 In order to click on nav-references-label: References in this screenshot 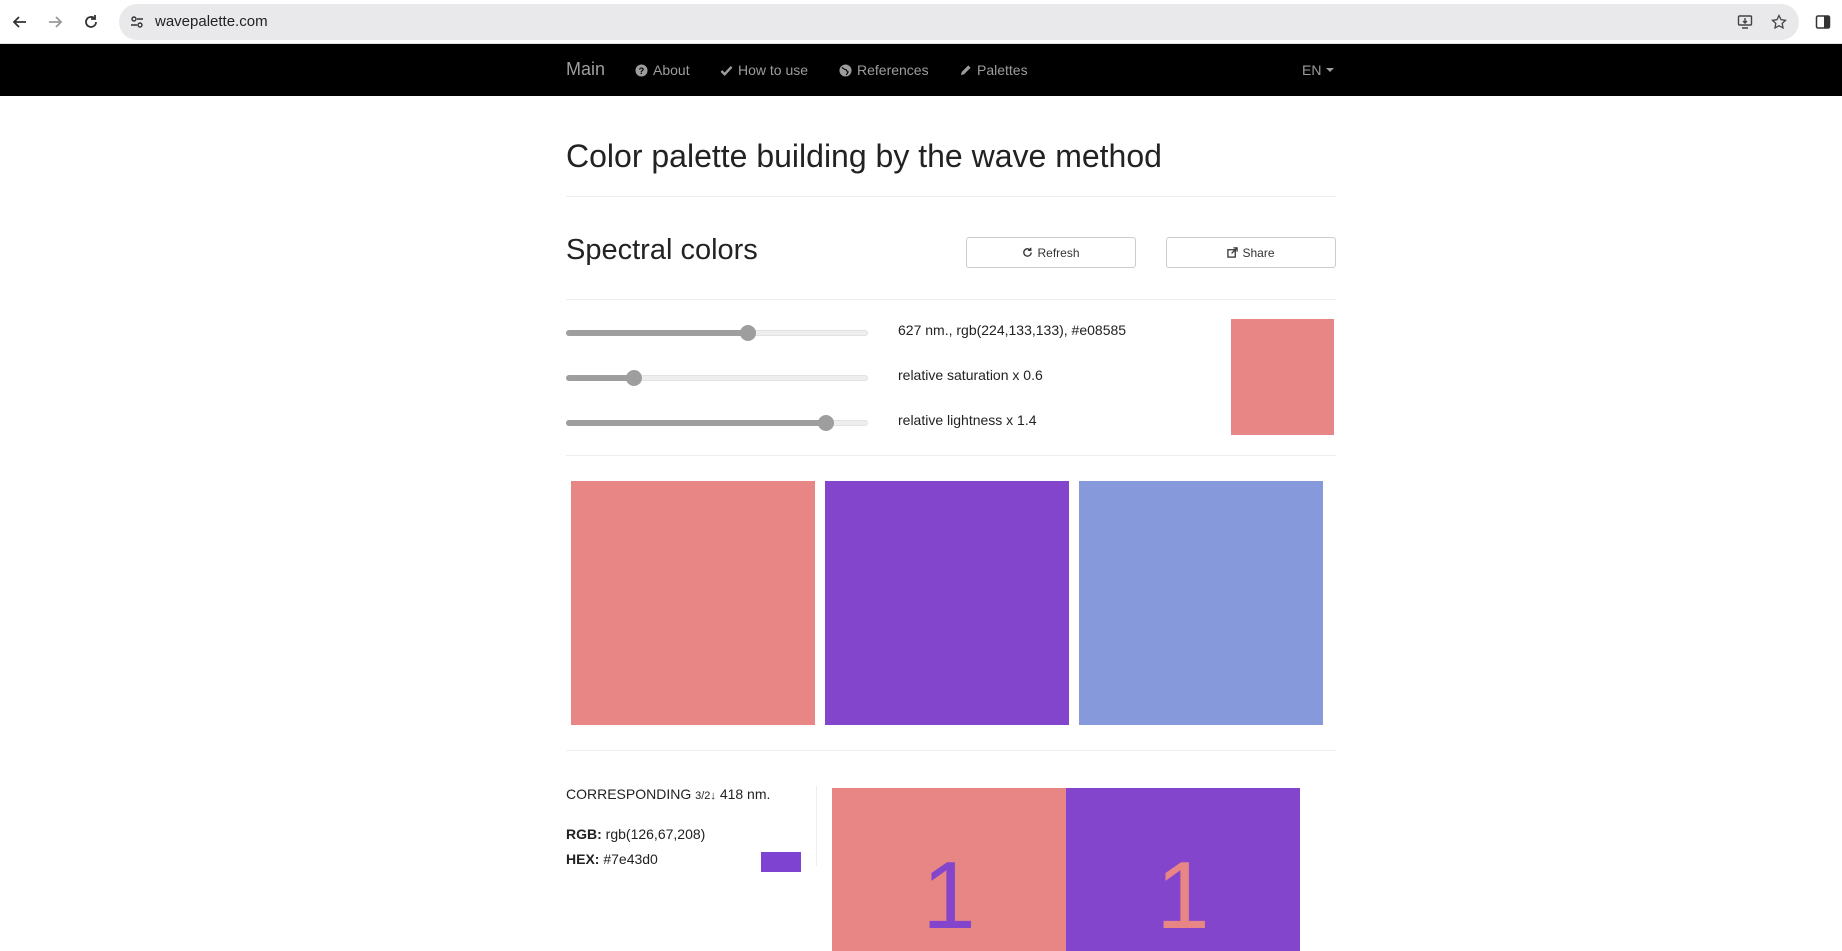, I will do `click(893, 70)`.